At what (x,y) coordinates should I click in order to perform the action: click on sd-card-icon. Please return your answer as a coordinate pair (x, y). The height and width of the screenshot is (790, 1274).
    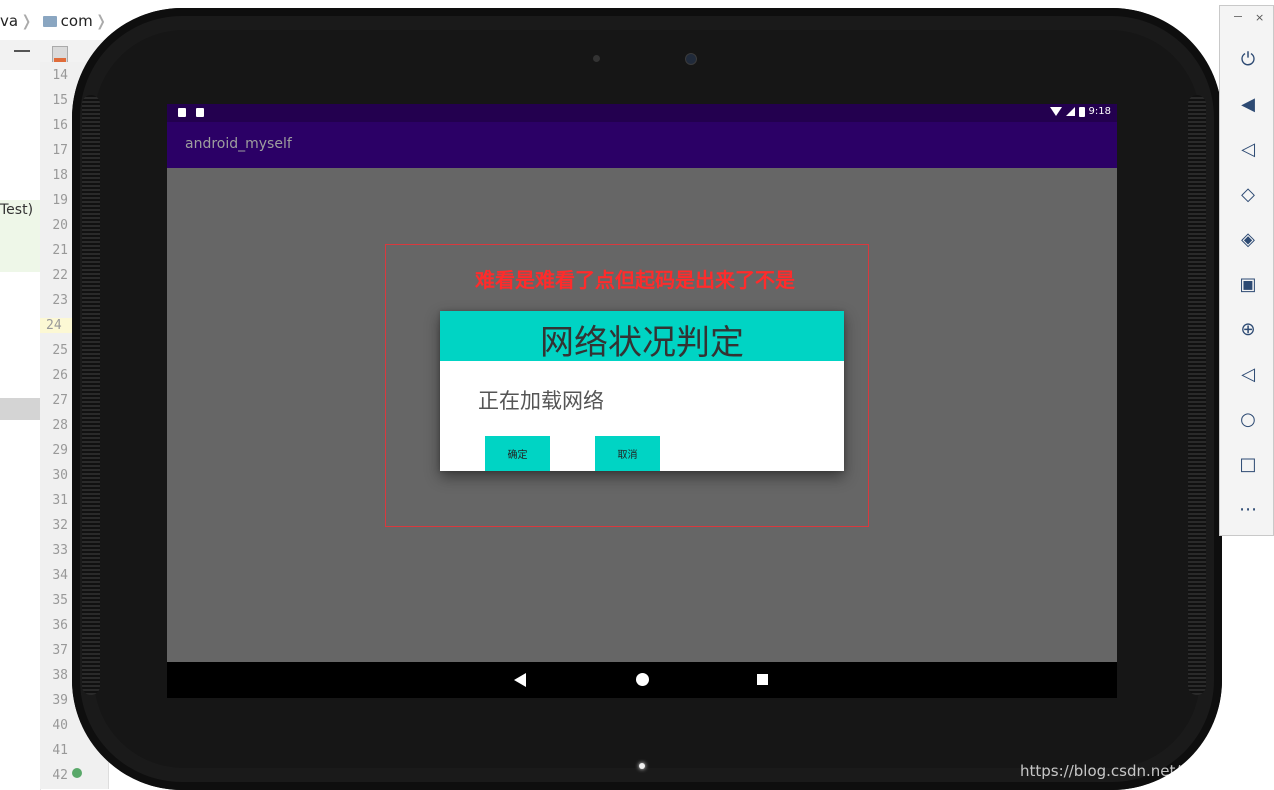
    Looking at the image, I should click on (182, 112).